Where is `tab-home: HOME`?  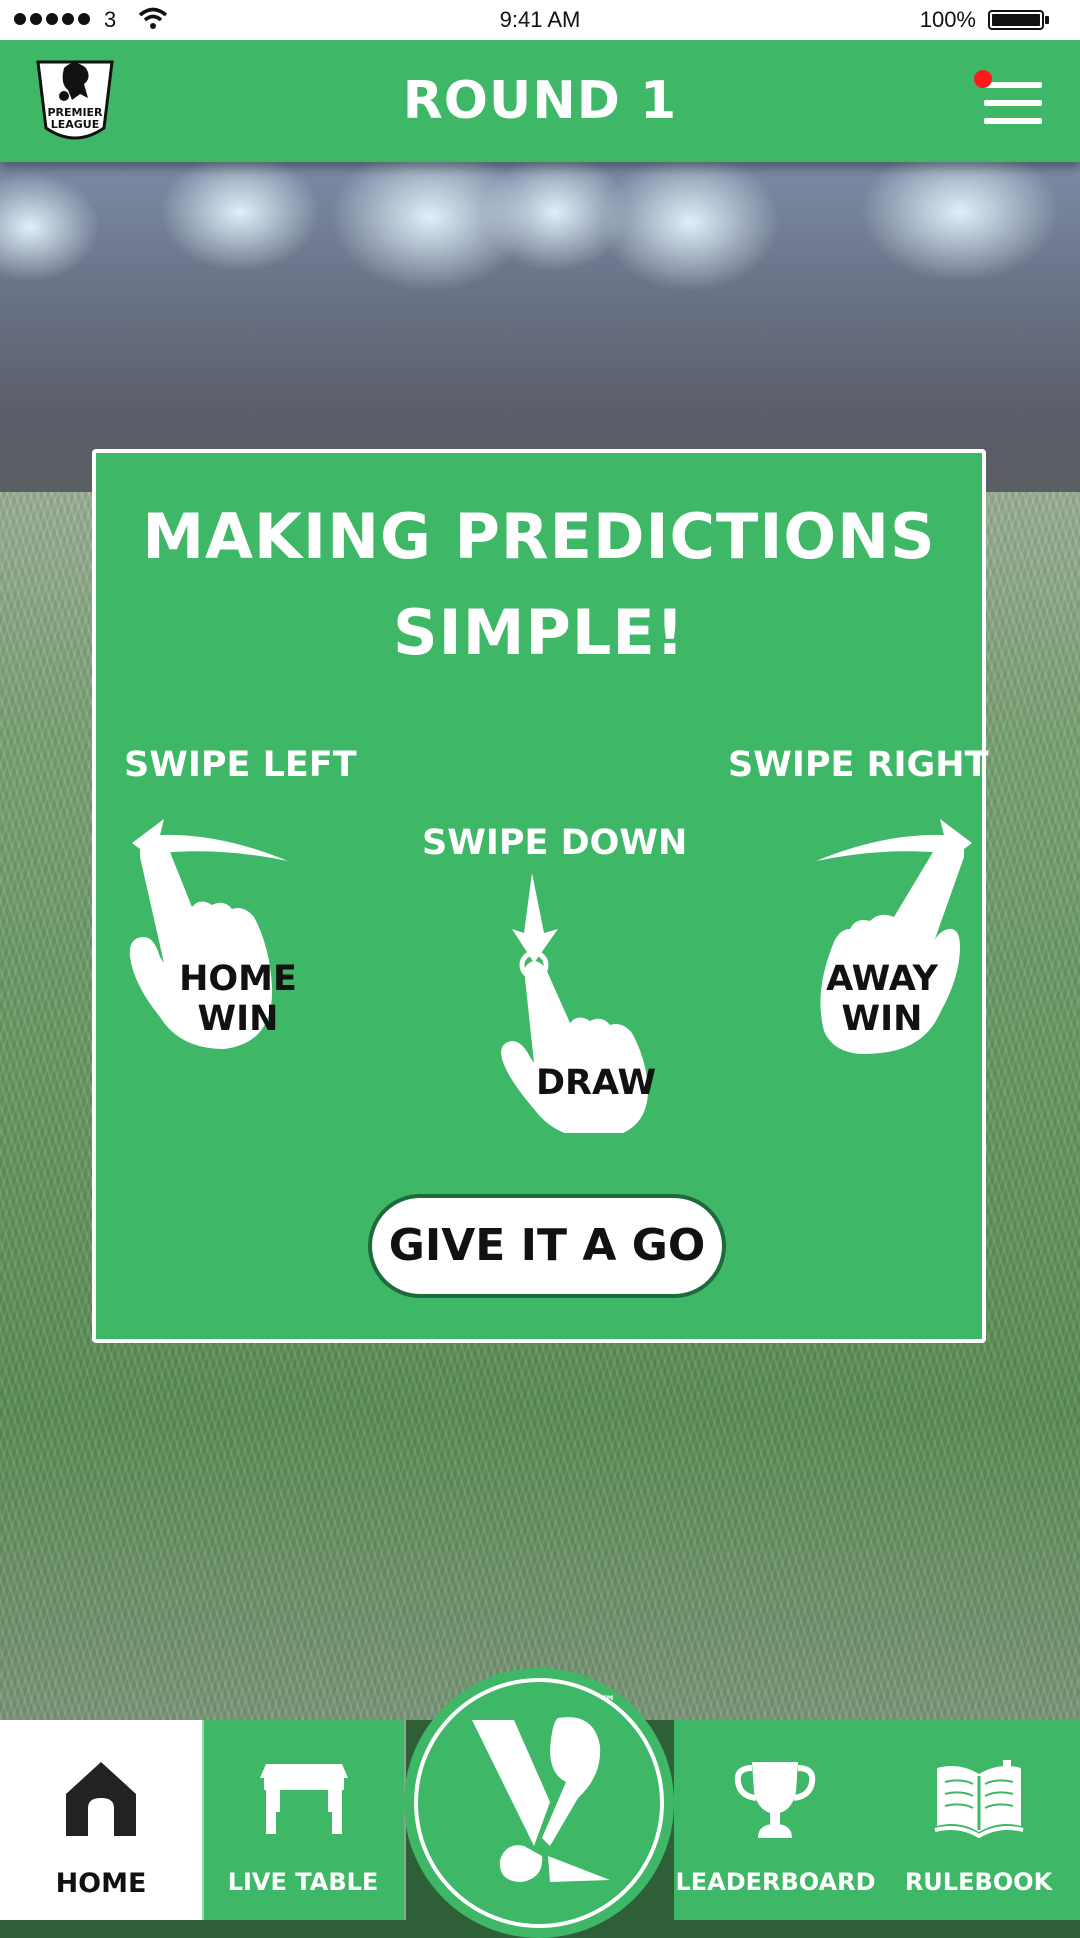 tab-home: HOME is located at coordinates (101, 1820).